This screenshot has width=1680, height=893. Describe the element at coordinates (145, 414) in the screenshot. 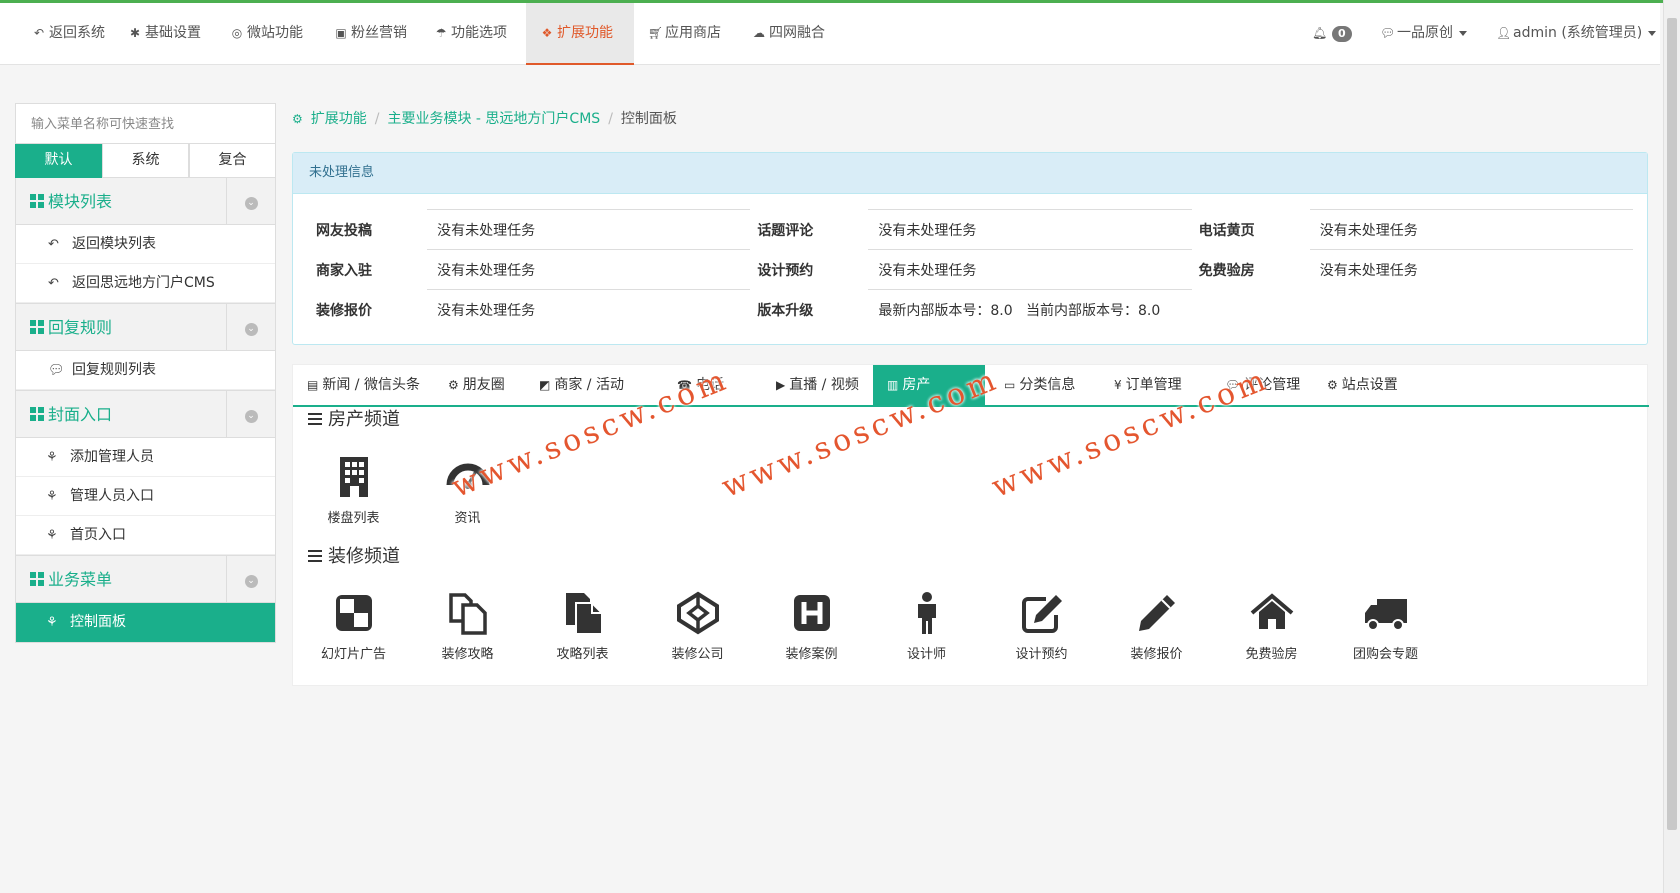

I see `group-header: 封面入口 ⌄` at that location.